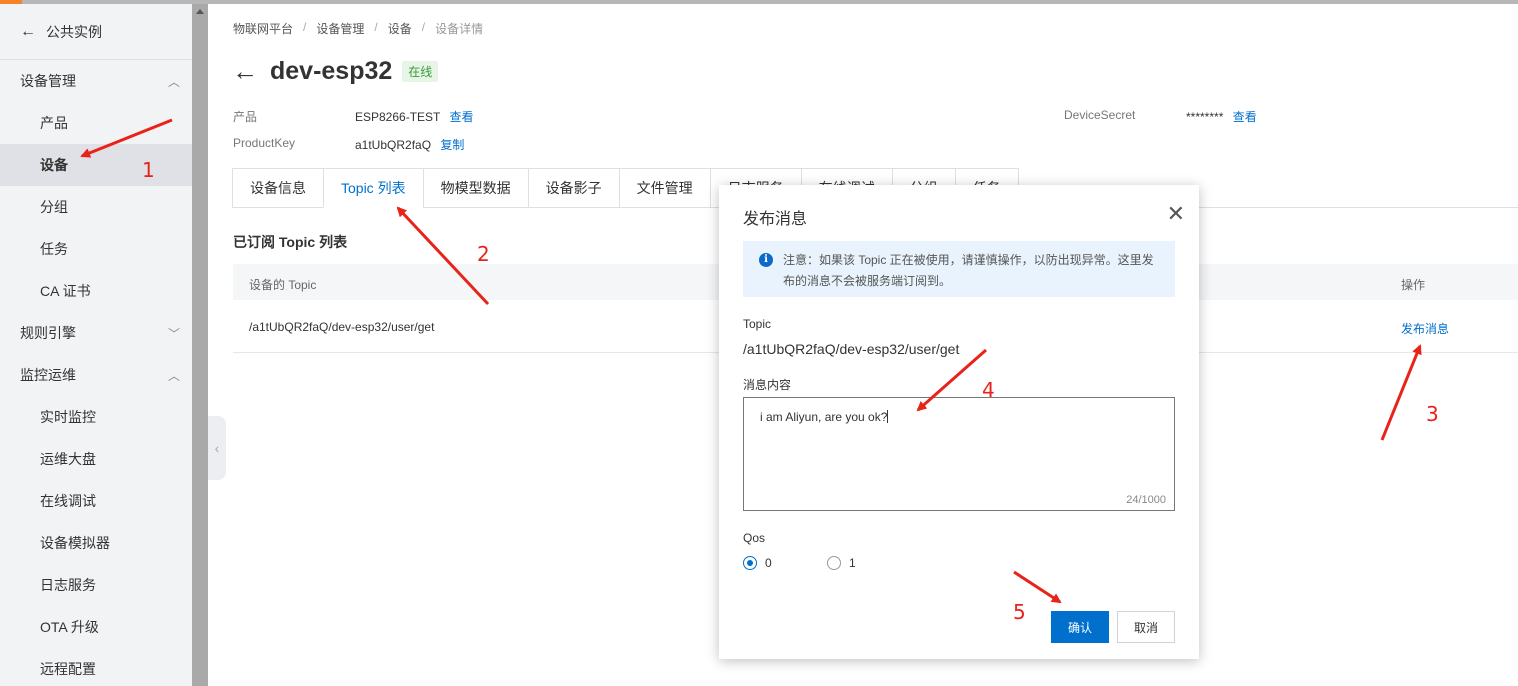 The image size is (1518, 686). What do you see at coordinates (148, 170) in the screenshot?
I see `annotation-number-1: 1` at bounding box center [148, 170].